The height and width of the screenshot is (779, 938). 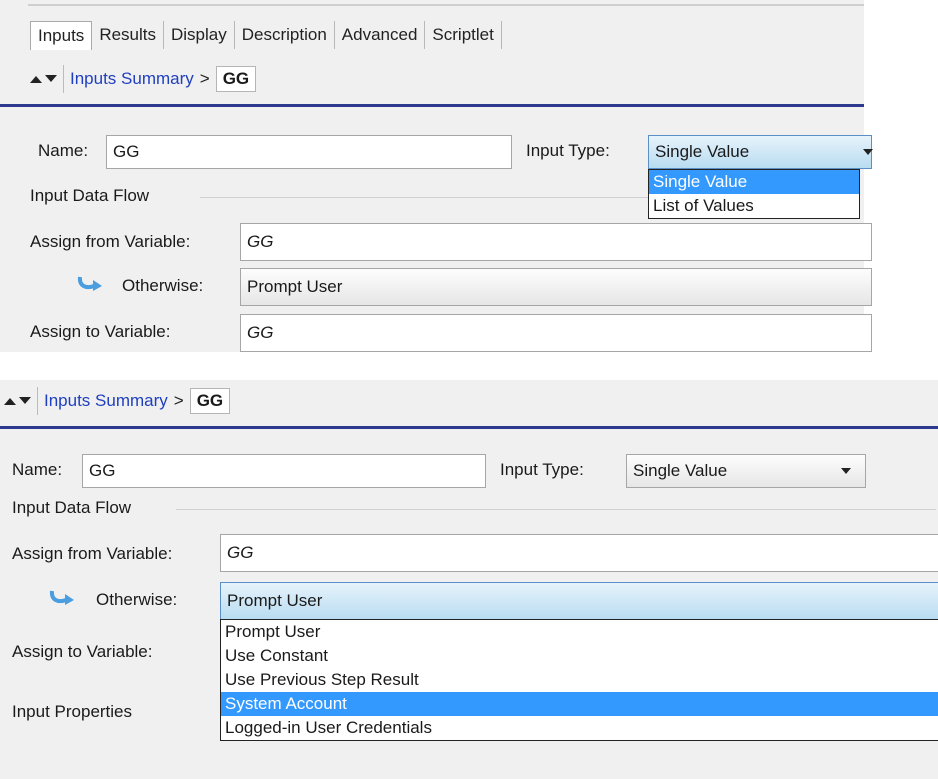 What do you see at coordinates (579, 632) in the screenshot?
I see `option-prompt-user: Prompt User` at bounding box center [579, 632].